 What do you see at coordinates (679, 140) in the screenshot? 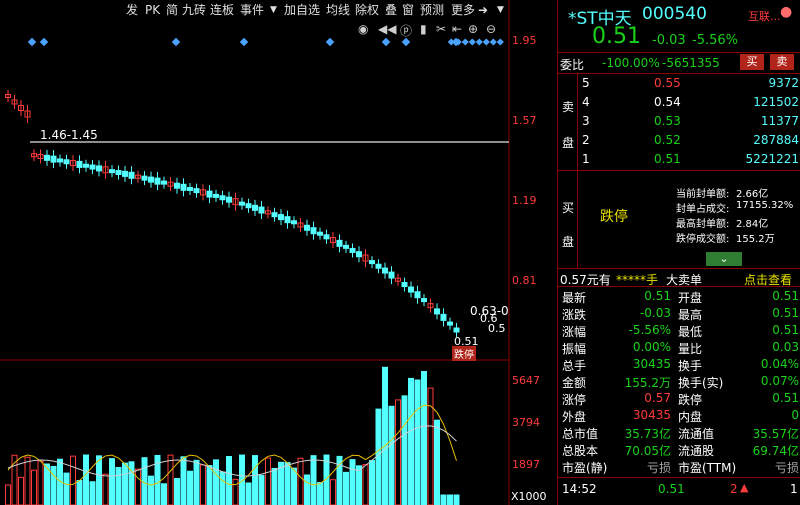
I see `sell-book-row: 2 0.52 287884` at bounding box center [679, 140].